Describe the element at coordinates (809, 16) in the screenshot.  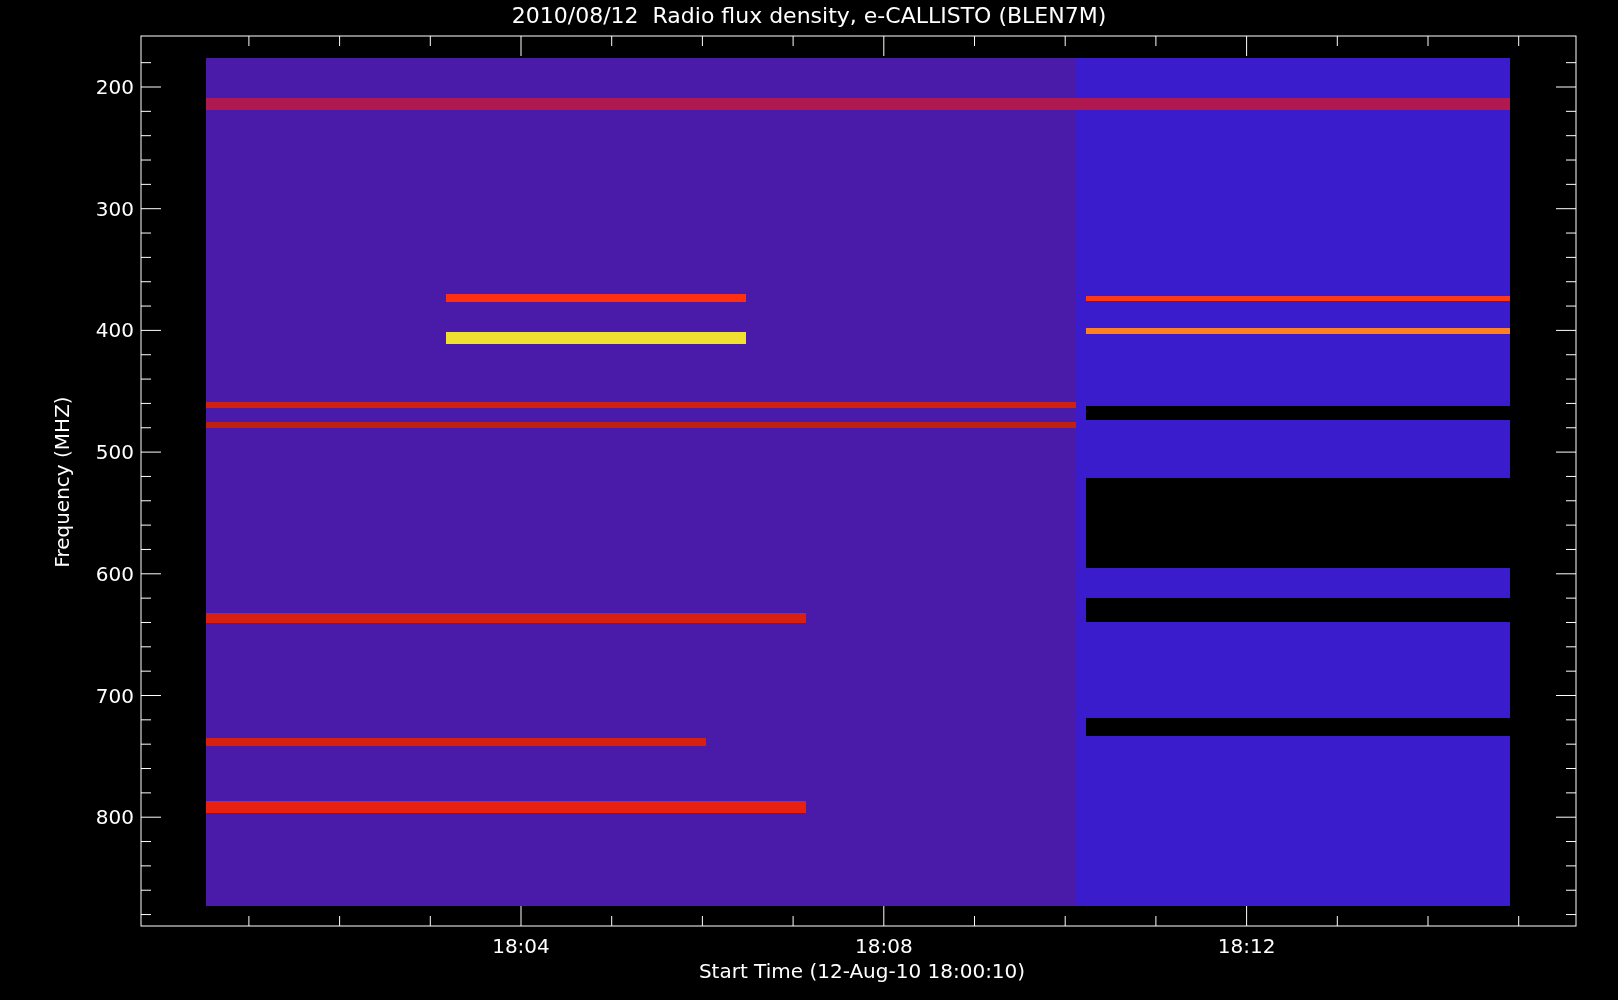
I see `chart-title: 2010/08/12 Radio flux density, e-CALLISTO (BLEN7M)` at that location.